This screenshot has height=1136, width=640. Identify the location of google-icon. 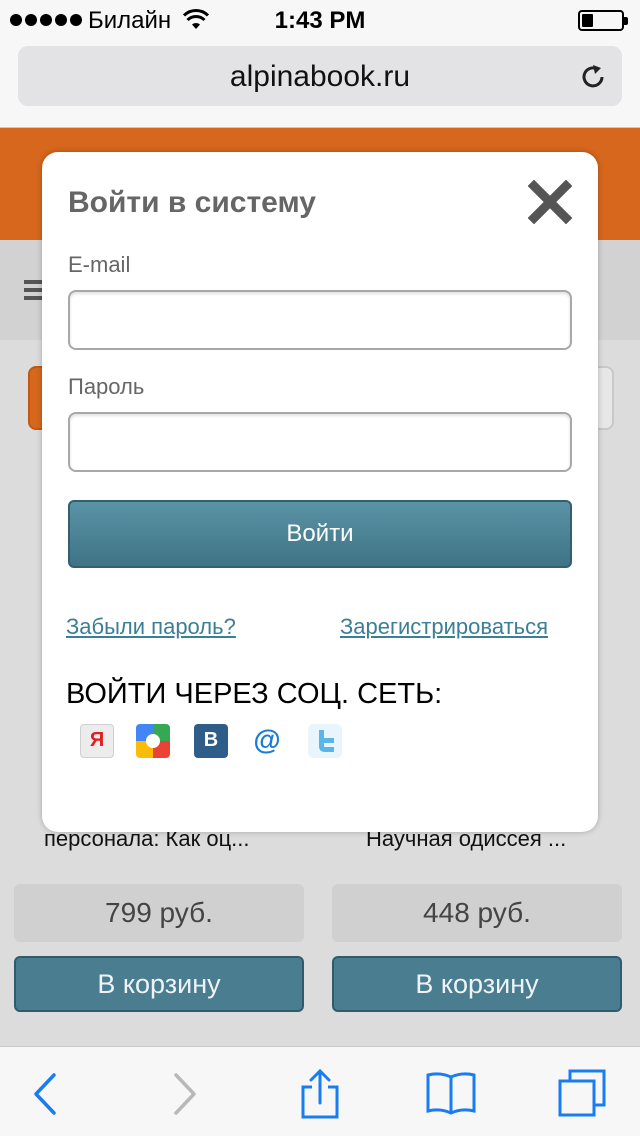
(153, 741).